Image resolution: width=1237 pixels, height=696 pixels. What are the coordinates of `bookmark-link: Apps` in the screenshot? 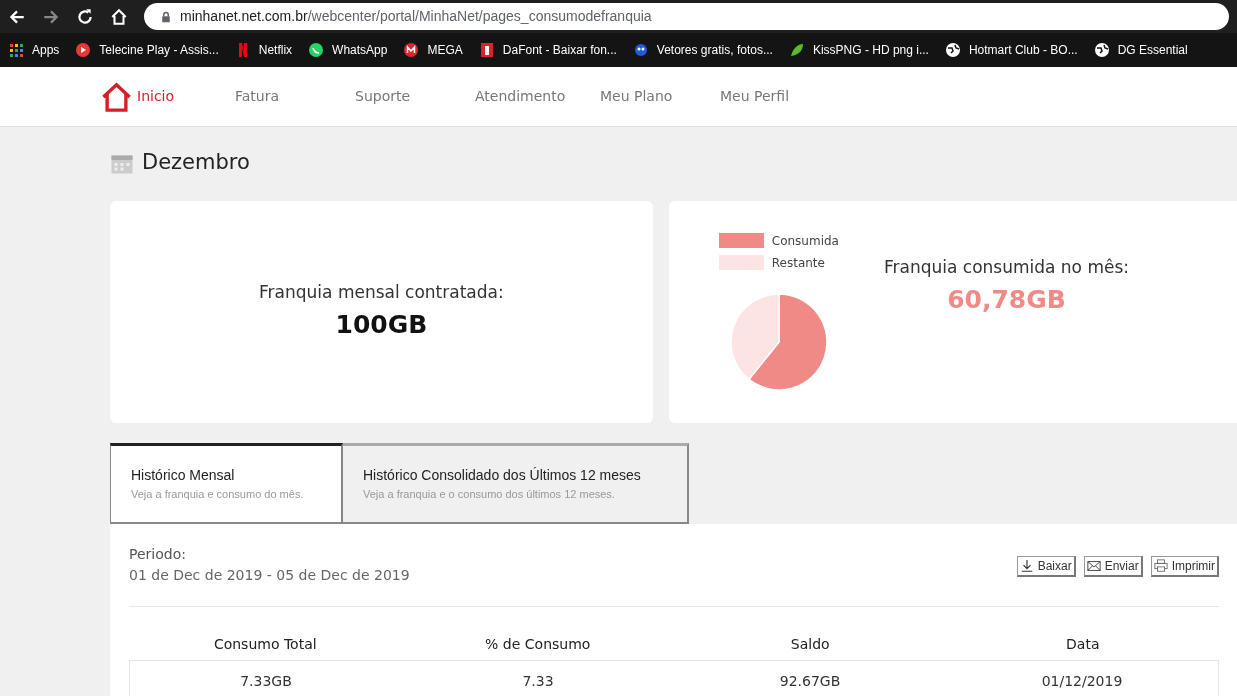 It's located at (46, 50).